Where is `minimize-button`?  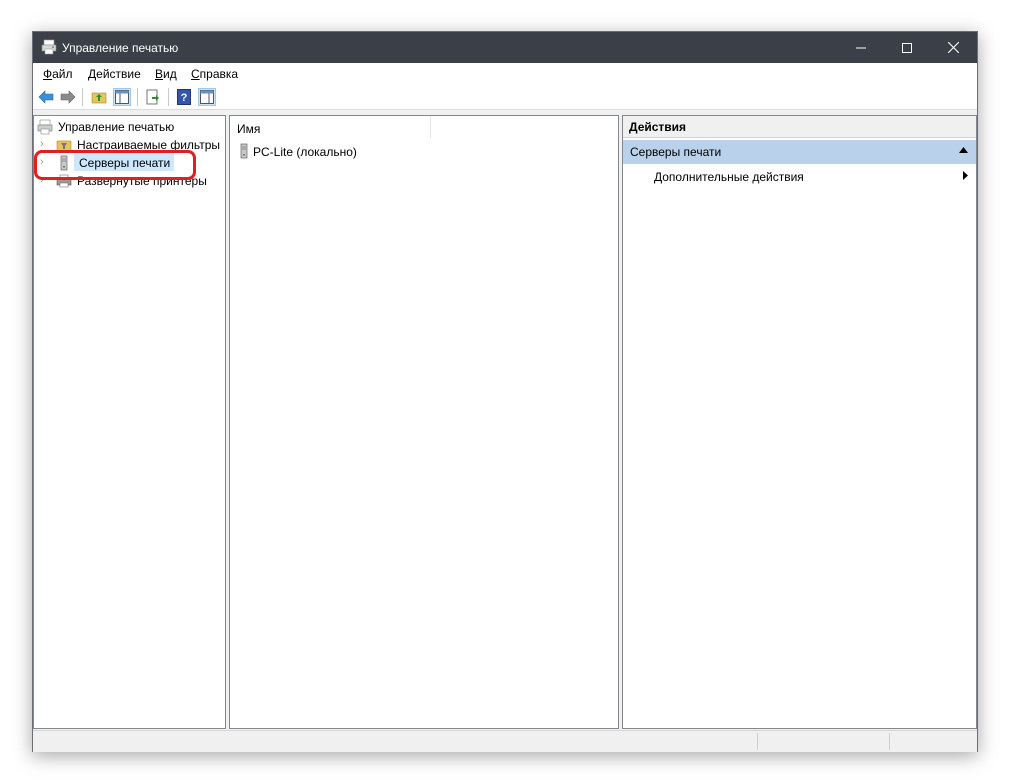 minimize-button is located at coordinates (861, 47).